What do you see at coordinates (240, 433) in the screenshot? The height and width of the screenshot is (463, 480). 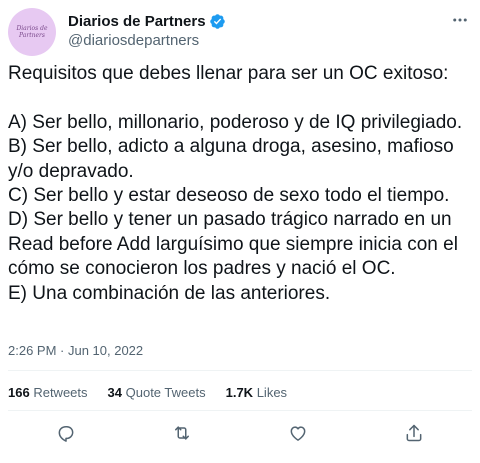 I see `action-bar` at bounding box center [240, 433].